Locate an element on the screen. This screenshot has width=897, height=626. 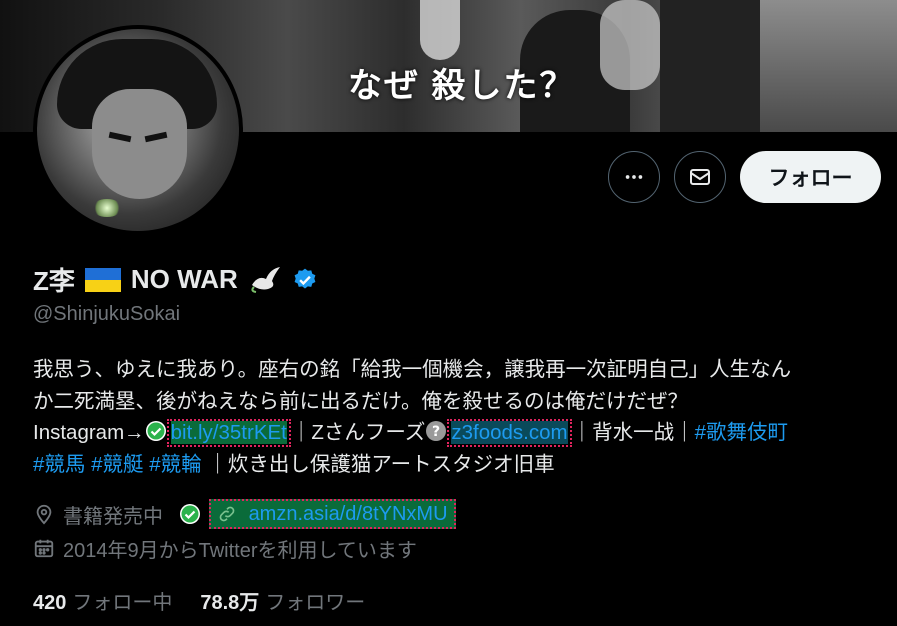
foods-link: z3foods.com is located at coordinates (509, 432).